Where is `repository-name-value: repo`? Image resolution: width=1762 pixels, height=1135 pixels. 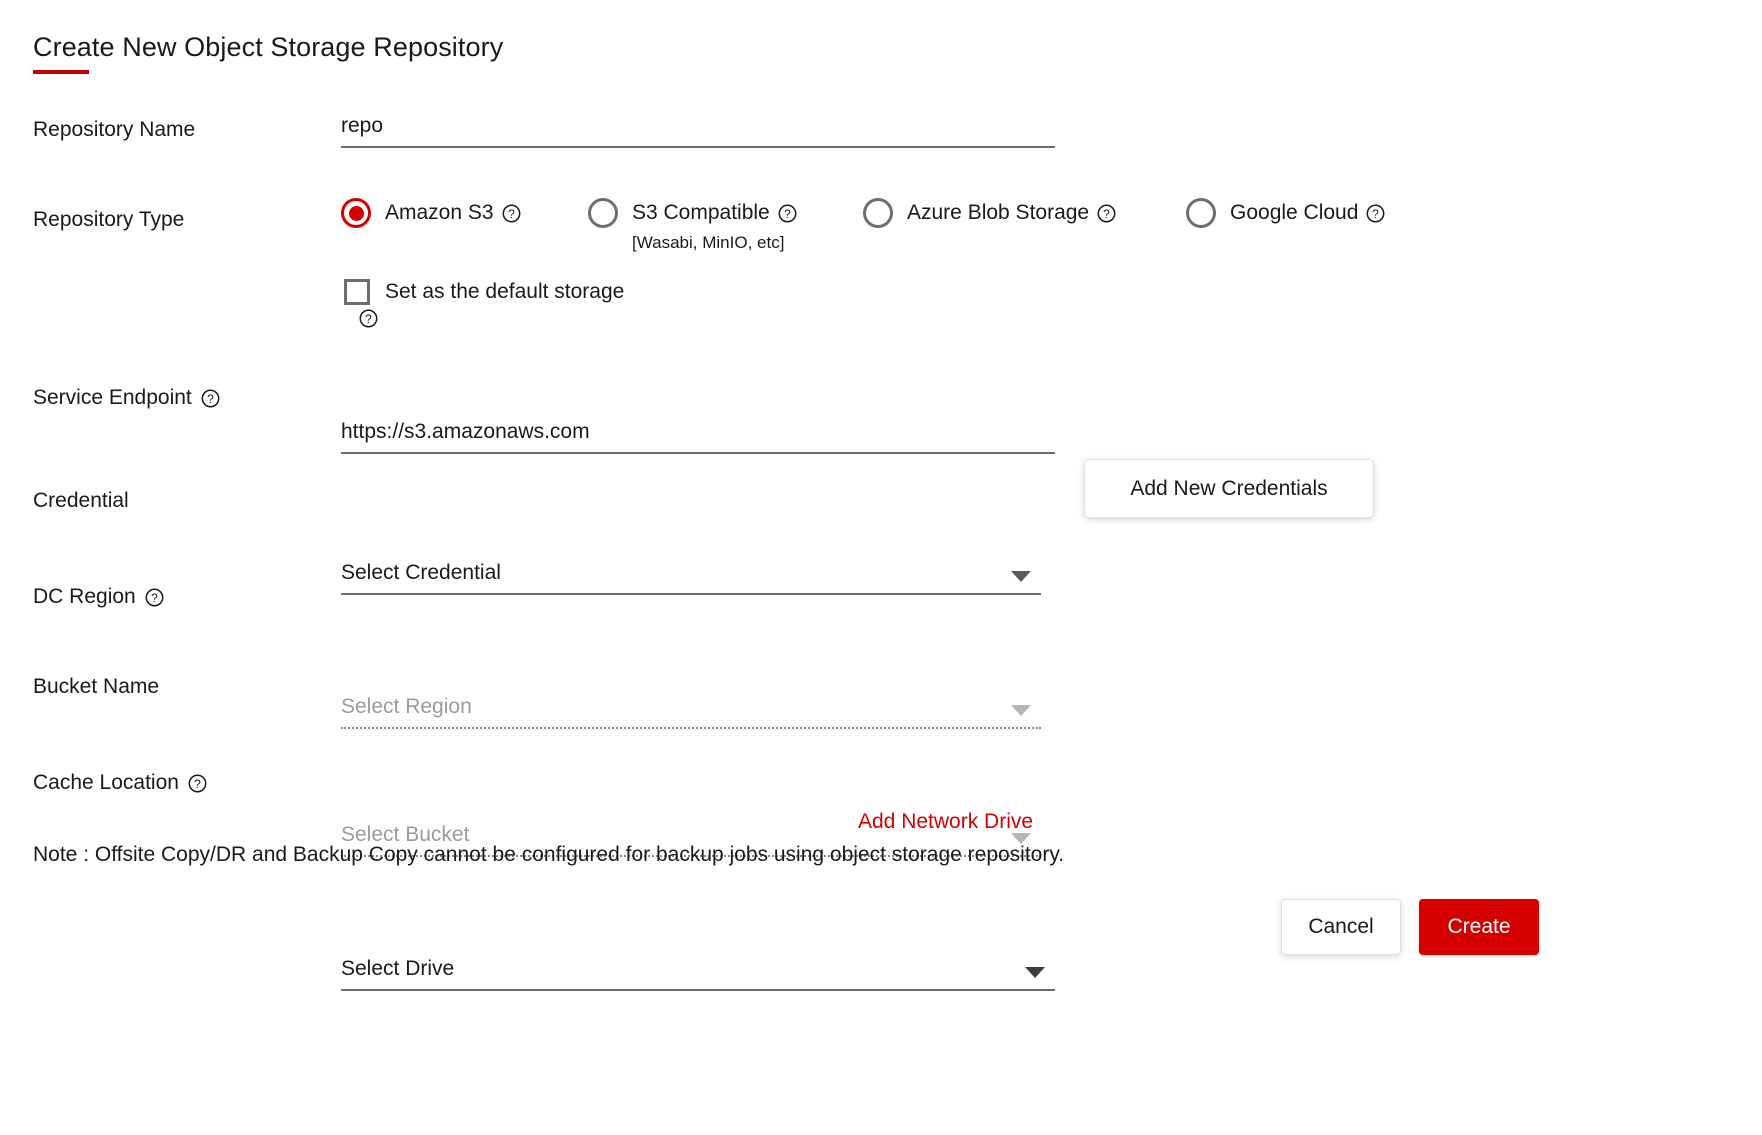
repository-name-value: repo is located at coordinates (362, 125).